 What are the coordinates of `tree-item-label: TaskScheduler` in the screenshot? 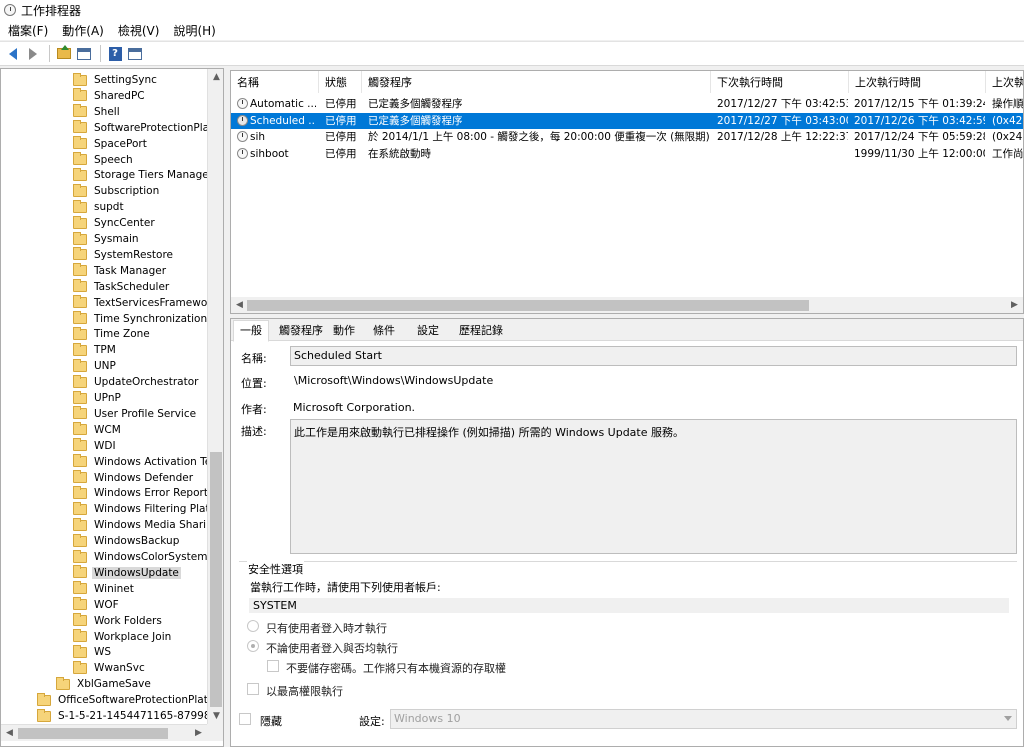 It's located at (132, 286).